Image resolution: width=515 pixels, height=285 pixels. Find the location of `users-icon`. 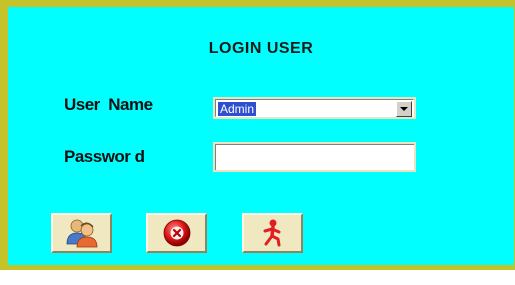

users-icon is located at coordinates (81, 233).